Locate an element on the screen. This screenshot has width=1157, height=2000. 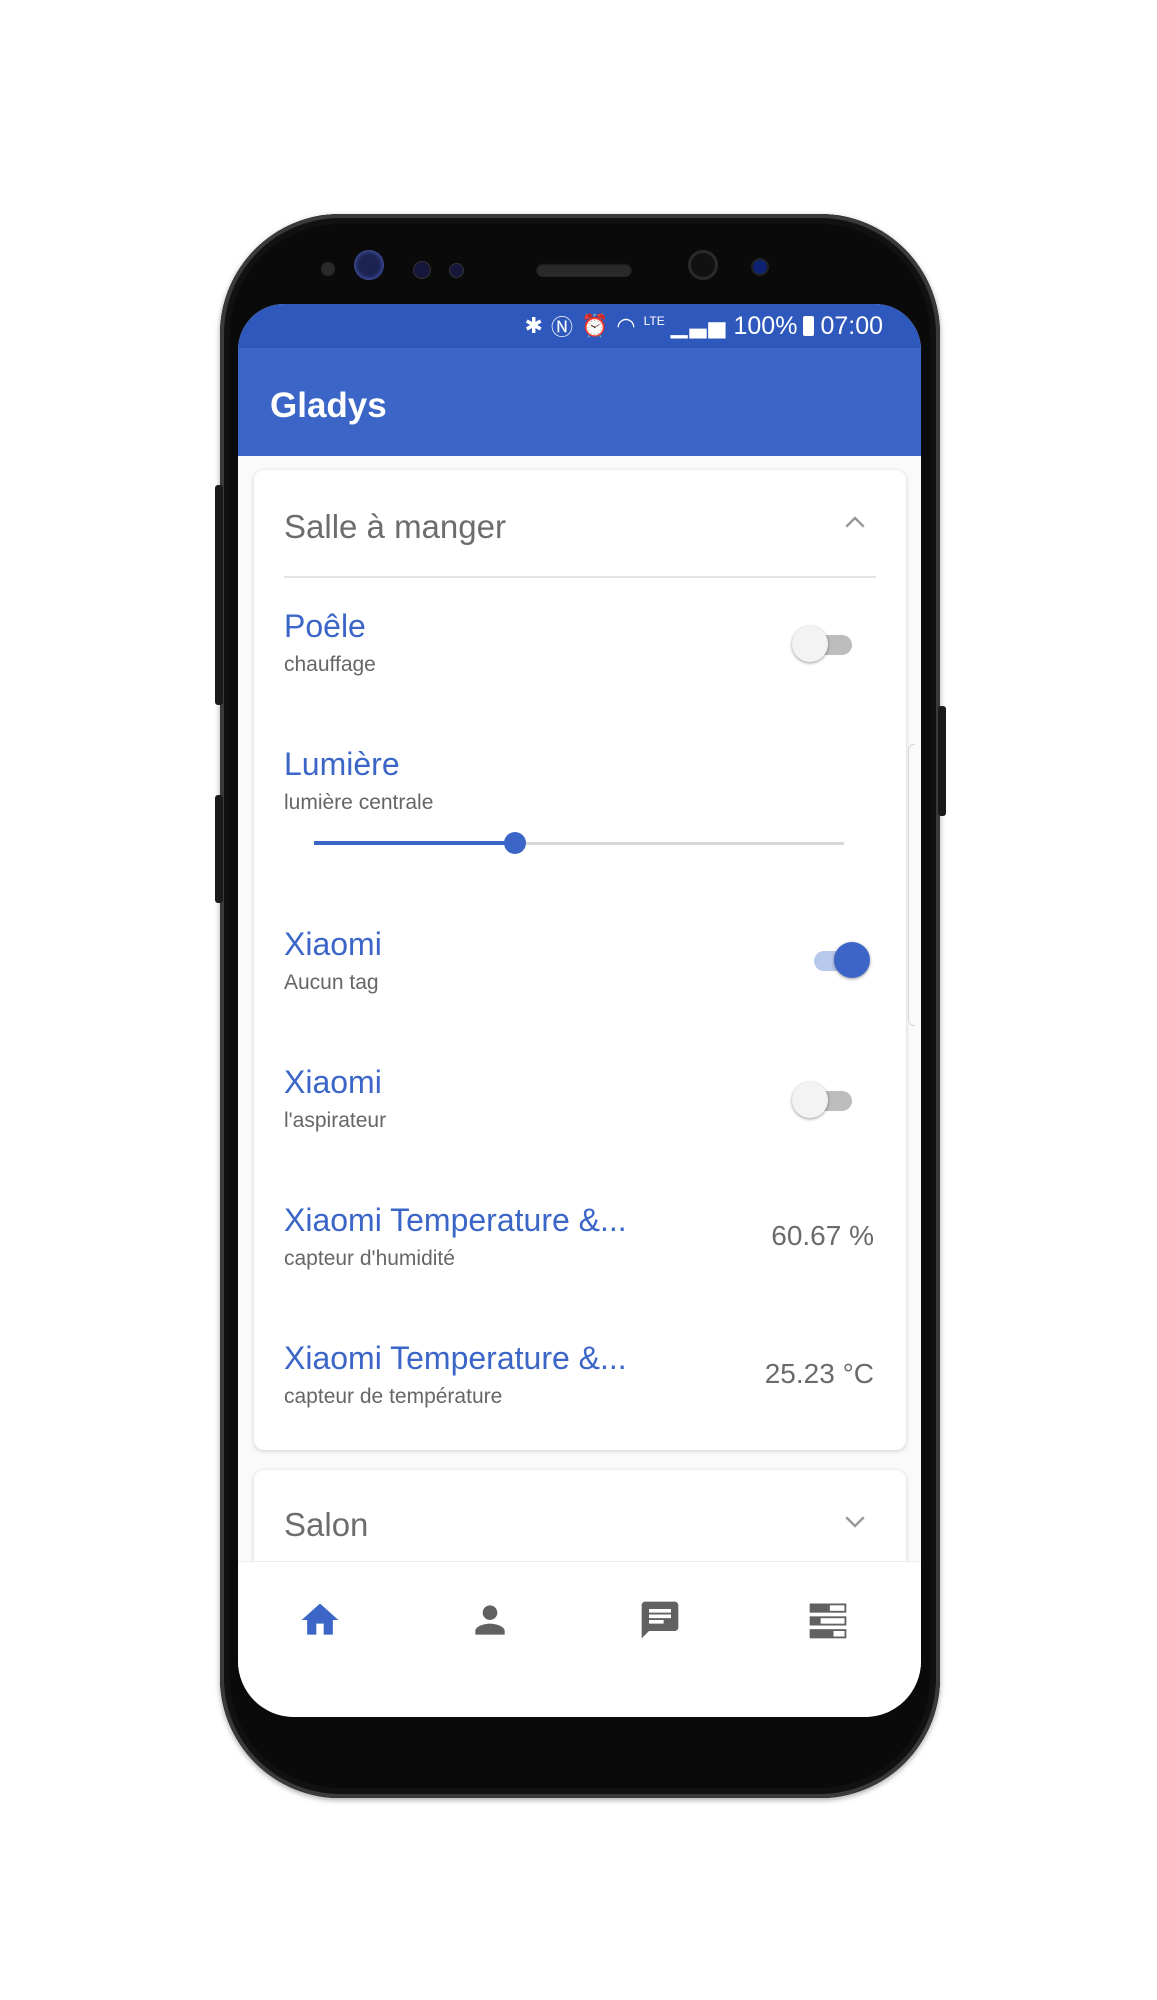
sensor-value: 25.23 °C is located at coordinates (819, 1373).